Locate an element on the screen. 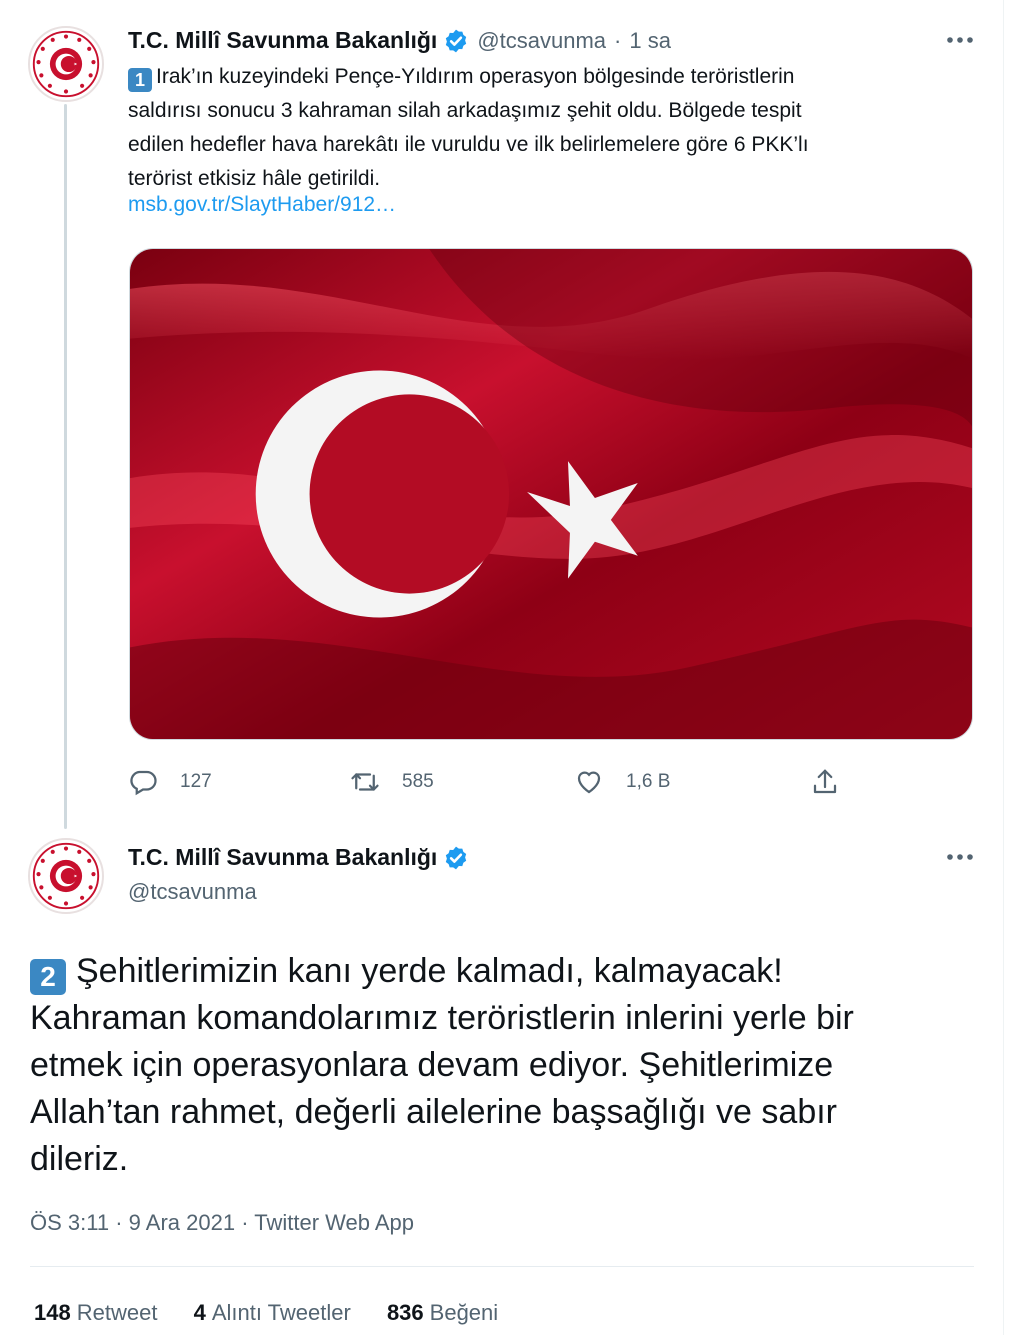 Image resolution: width=1024 pixels, height=1335 pixels. retweet-count: 585 is located at coordinates (418, 781).